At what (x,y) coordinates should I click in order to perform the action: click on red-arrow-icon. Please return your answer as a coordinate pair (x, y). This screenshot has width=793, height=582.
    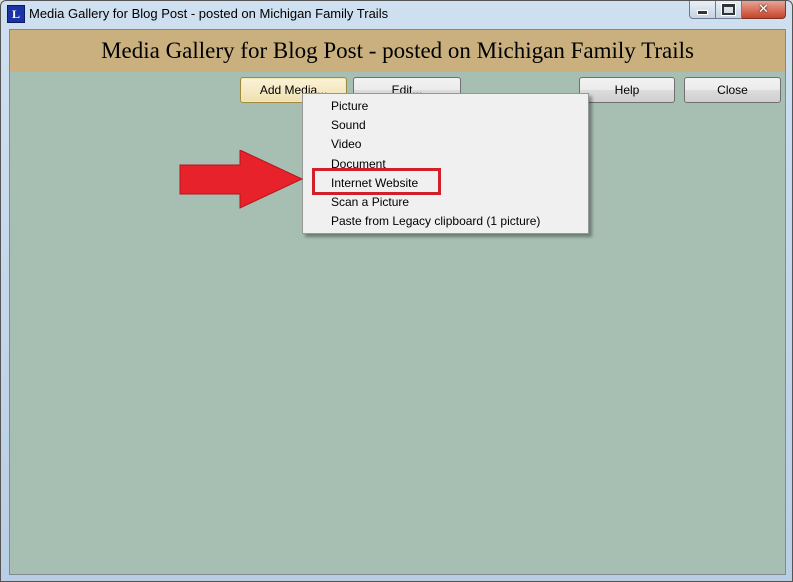
    Looking at the image, I should click on (241, 179).